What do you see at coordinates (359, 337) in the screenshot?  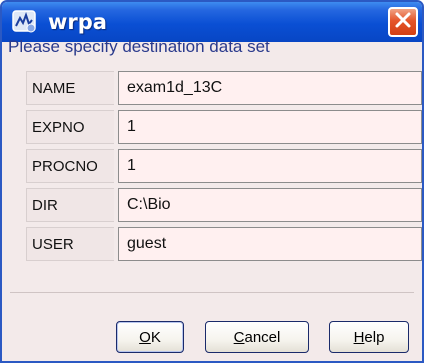 I see `help-mnemonic: H` at bounding box center [359, 337].